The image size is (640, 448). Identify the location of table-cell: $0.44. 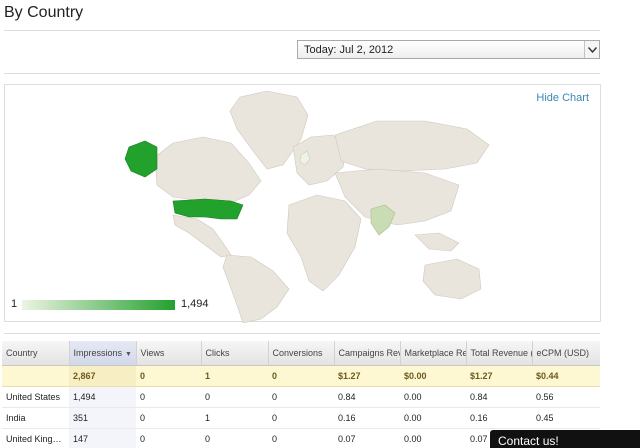
(566, 376).